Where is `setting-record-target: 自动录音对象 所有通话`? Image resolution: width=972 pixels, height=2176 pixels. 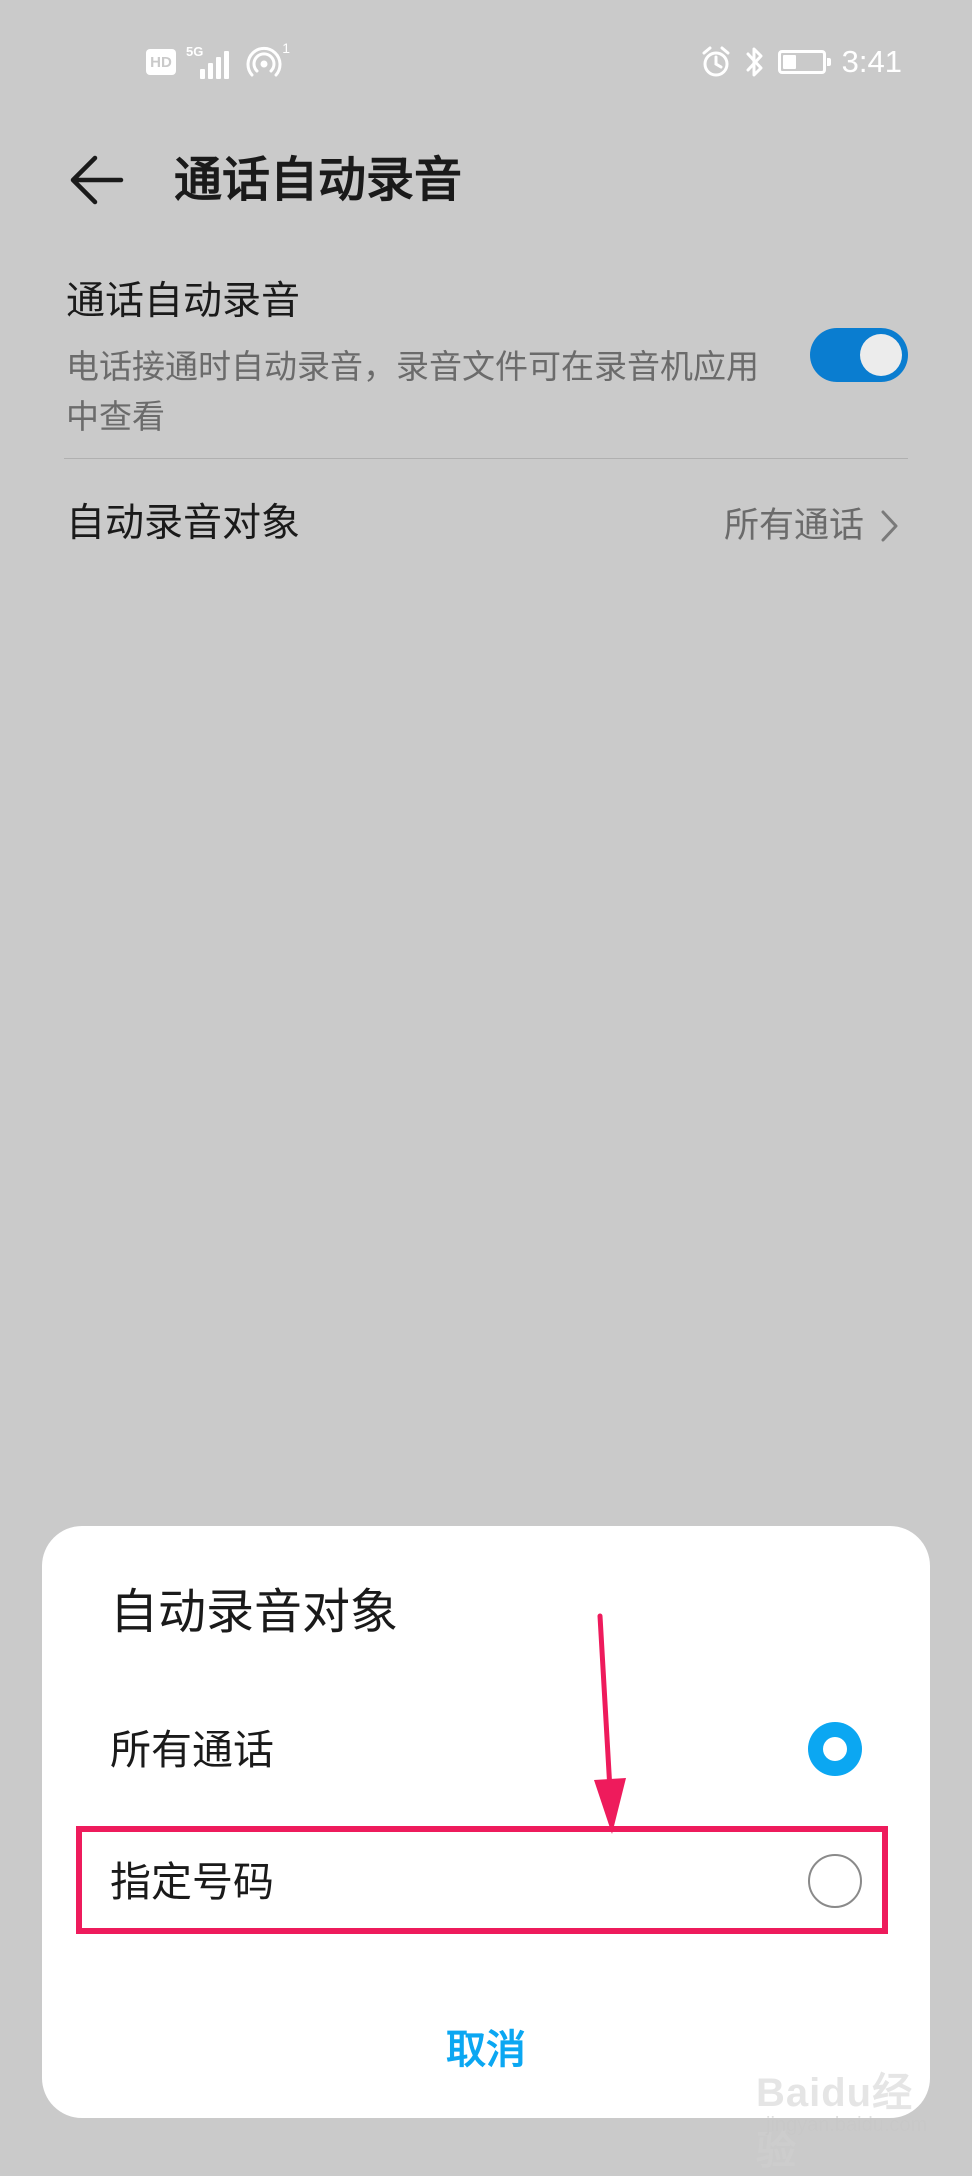 setting-record-target: 自动录音对象 所有通话 is located at coordinates (486, 526).